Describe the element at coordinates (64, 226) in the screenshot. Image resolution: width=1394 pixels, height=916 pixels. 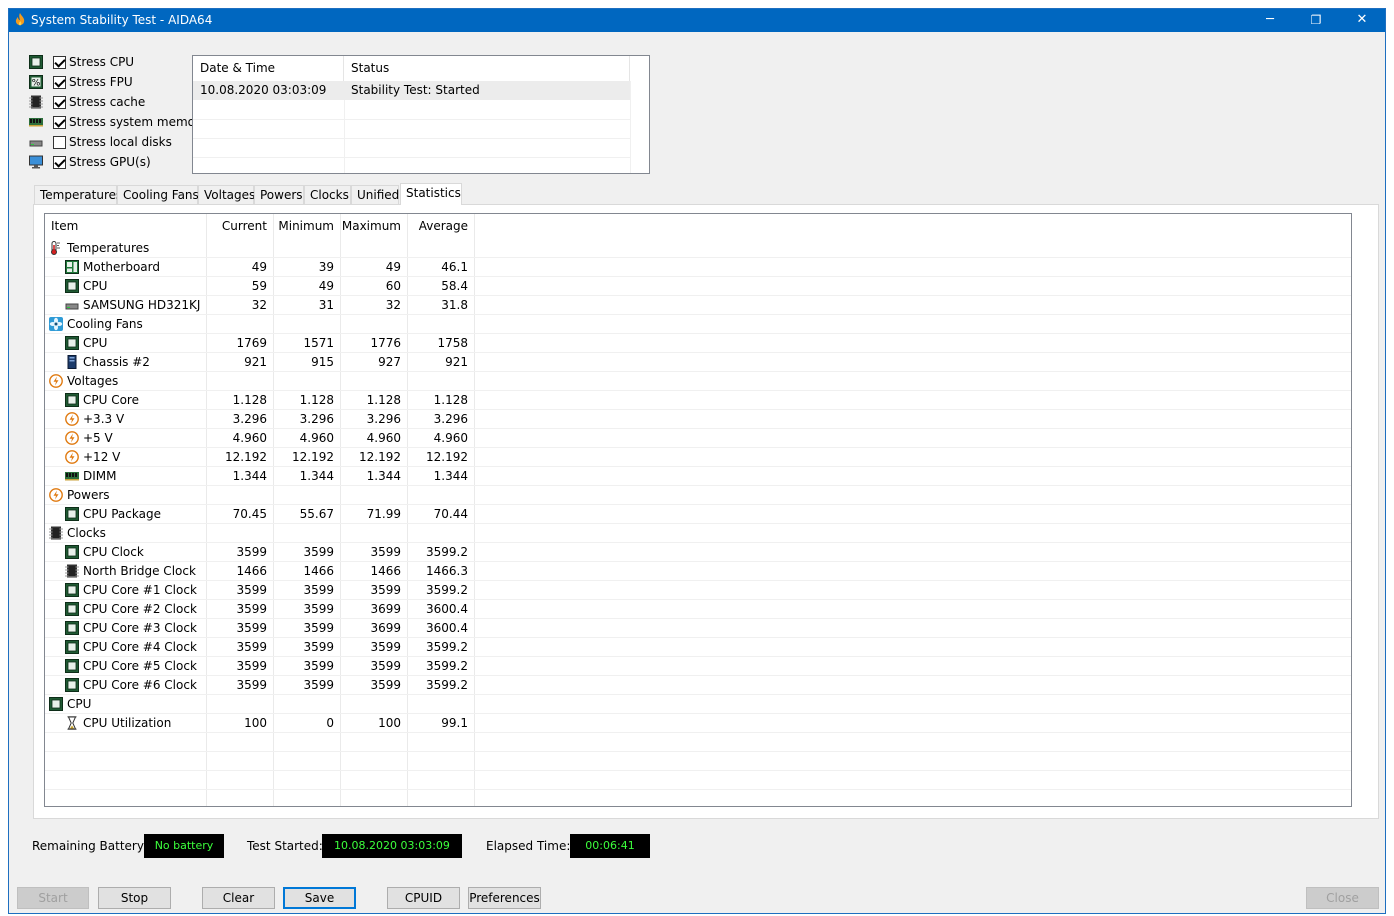
I see `col-header-item: Item` at that location.